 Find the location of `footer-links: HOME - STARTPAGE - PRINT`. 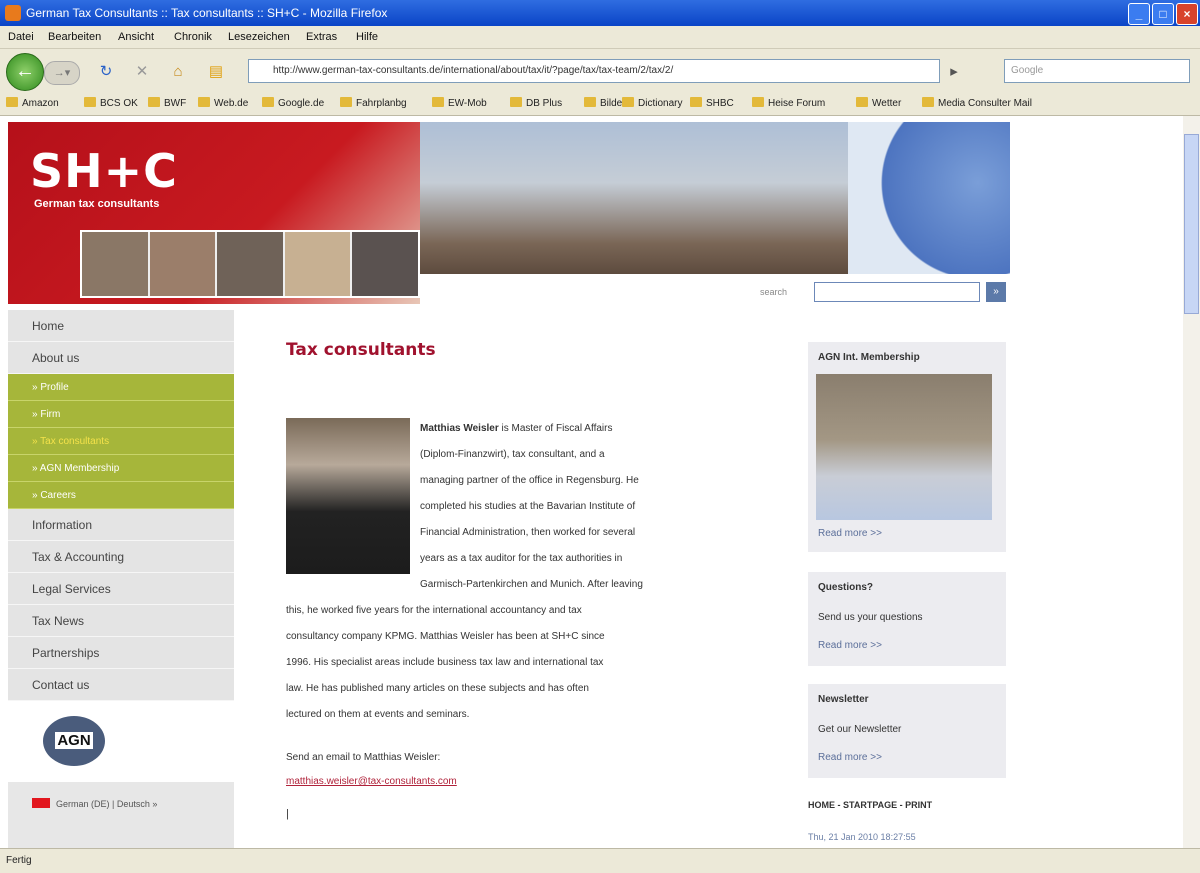

footer-links: HOME - STARTPAGE - PRINT is located at coordinates (870, 805).